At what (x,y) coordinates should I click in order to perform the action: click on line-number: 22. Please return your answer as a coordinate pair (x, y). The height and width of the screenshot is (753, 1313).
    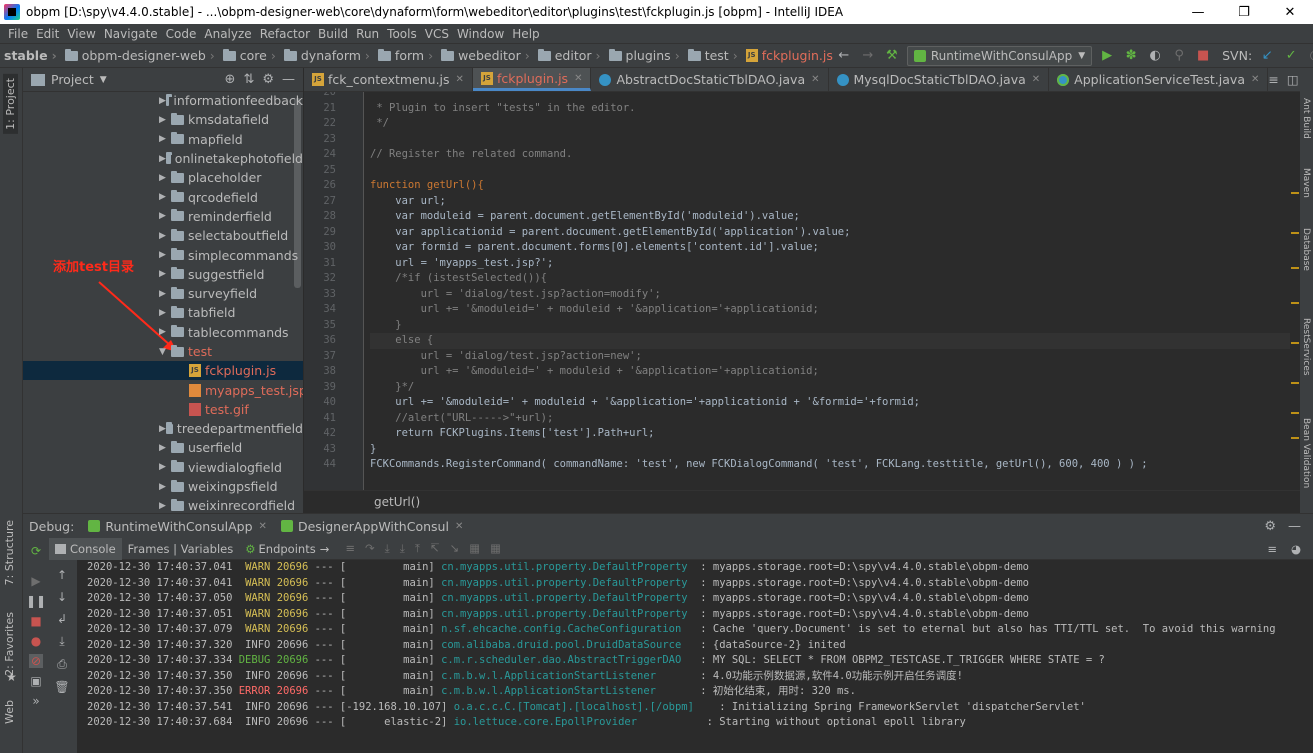
    Looking at the image, I should click on (322, 124).